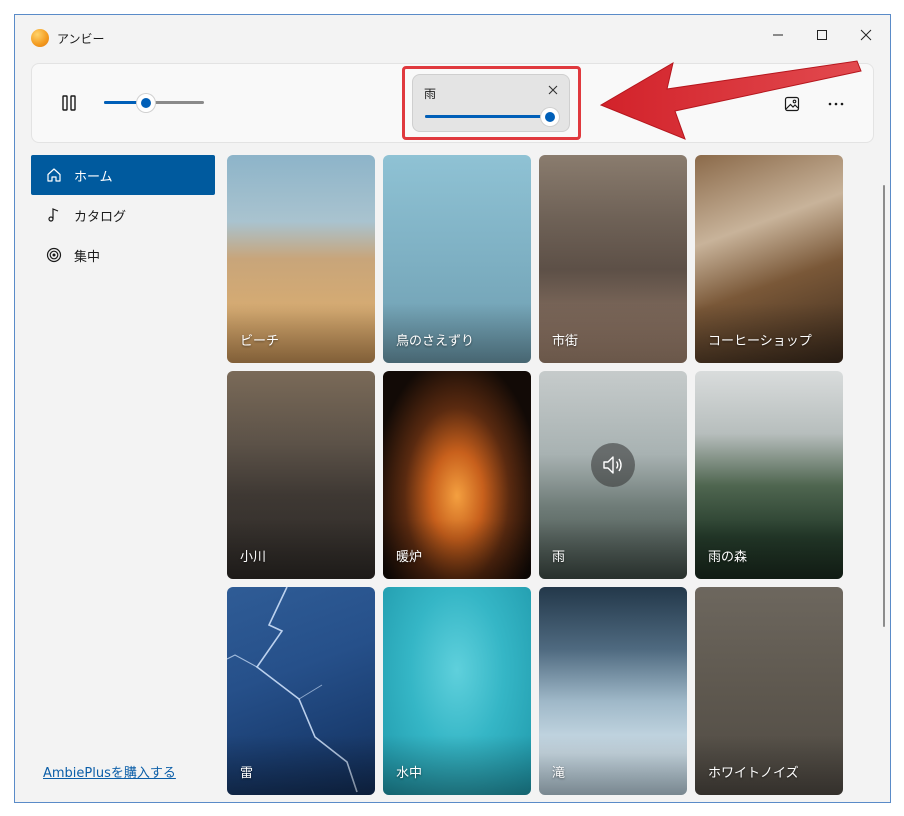 This screenshot has height=816, width=904. I want to click on annotation-arrow, so click(730, 100).